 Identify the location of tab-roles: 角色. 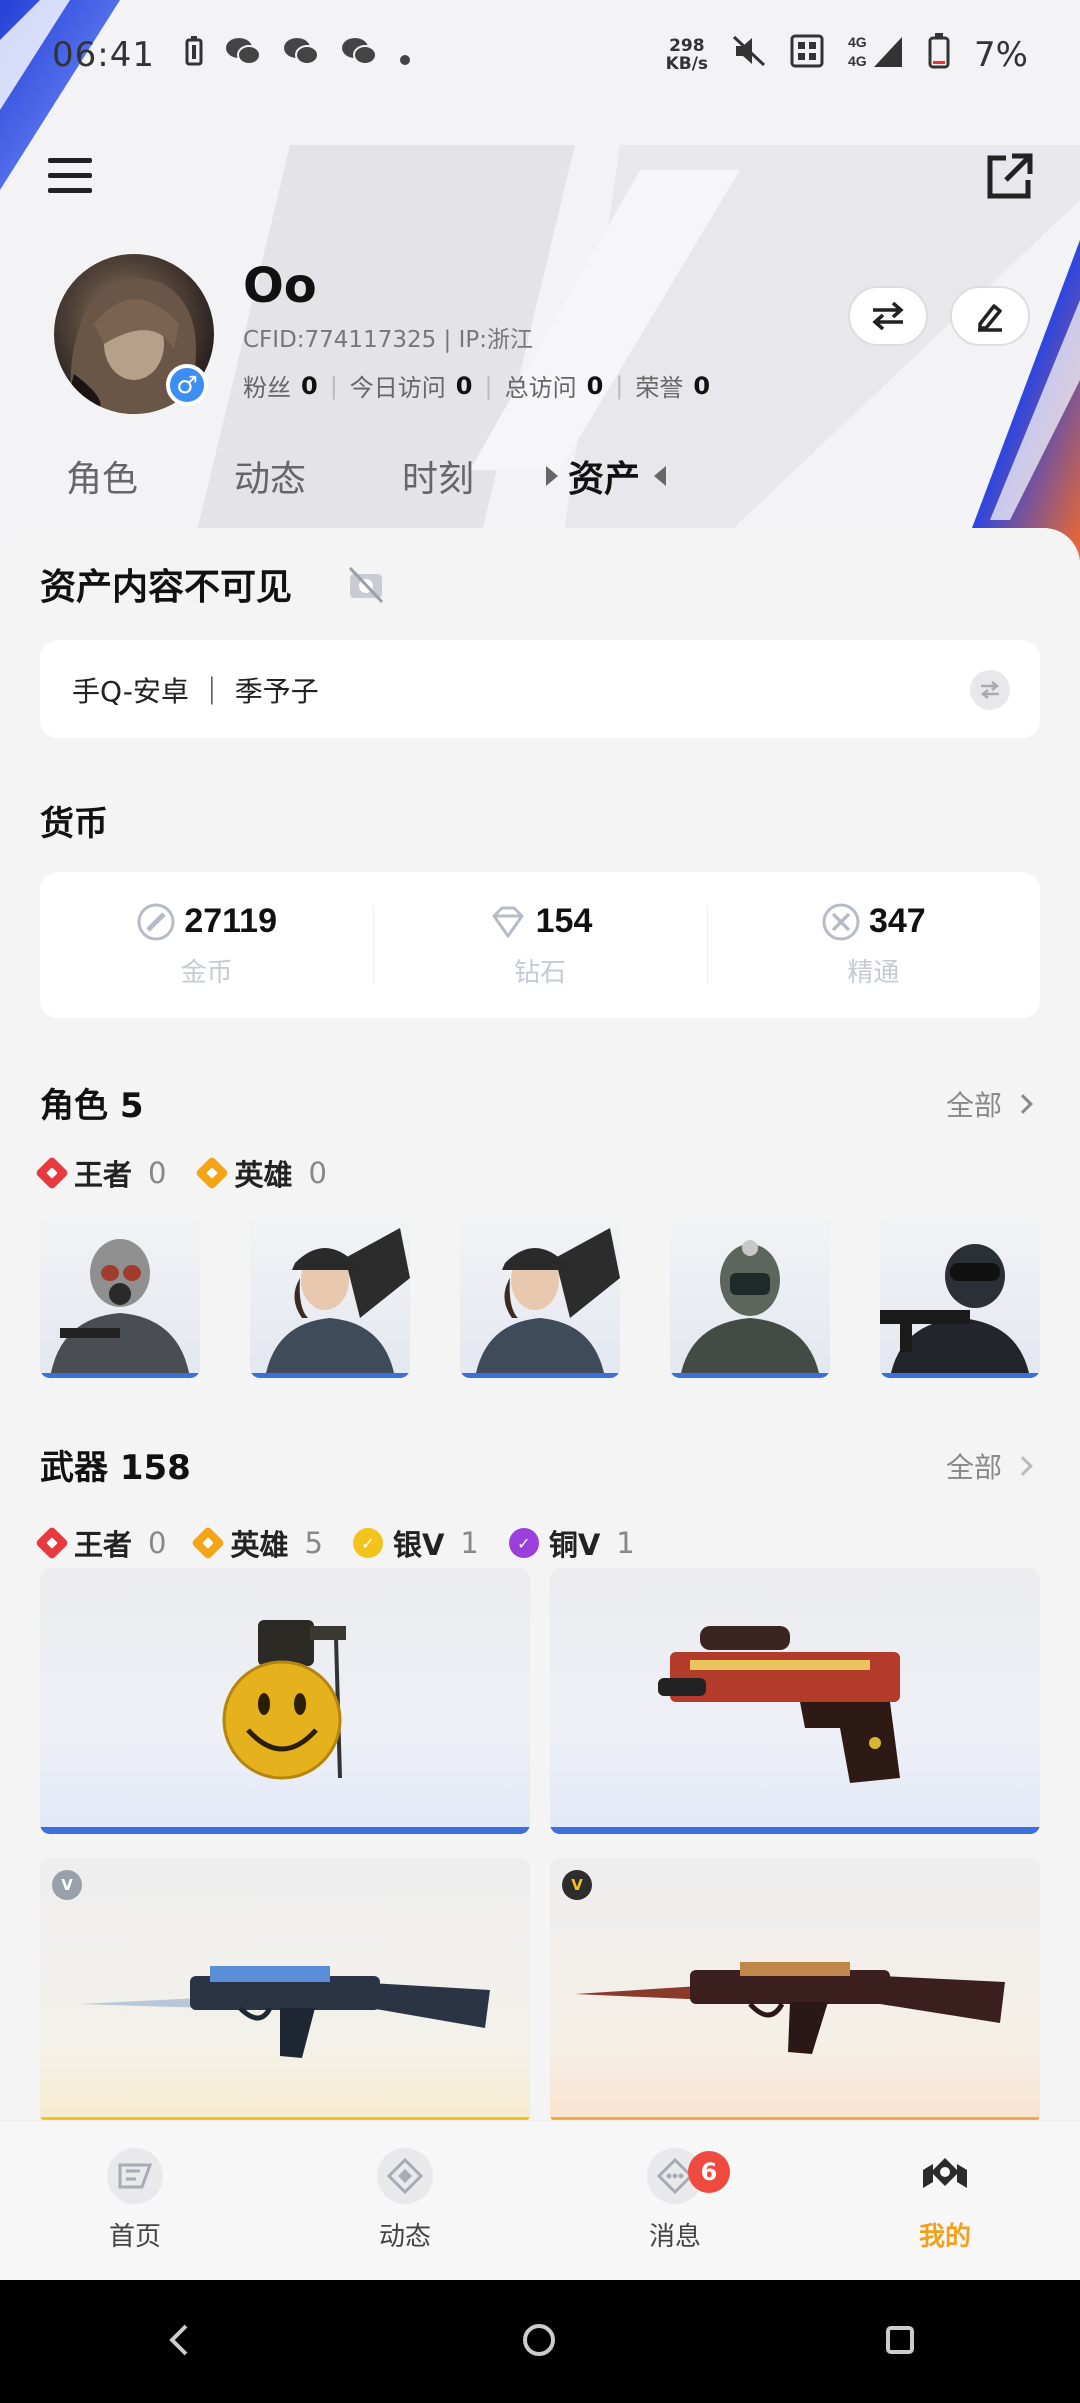
(102, 476).